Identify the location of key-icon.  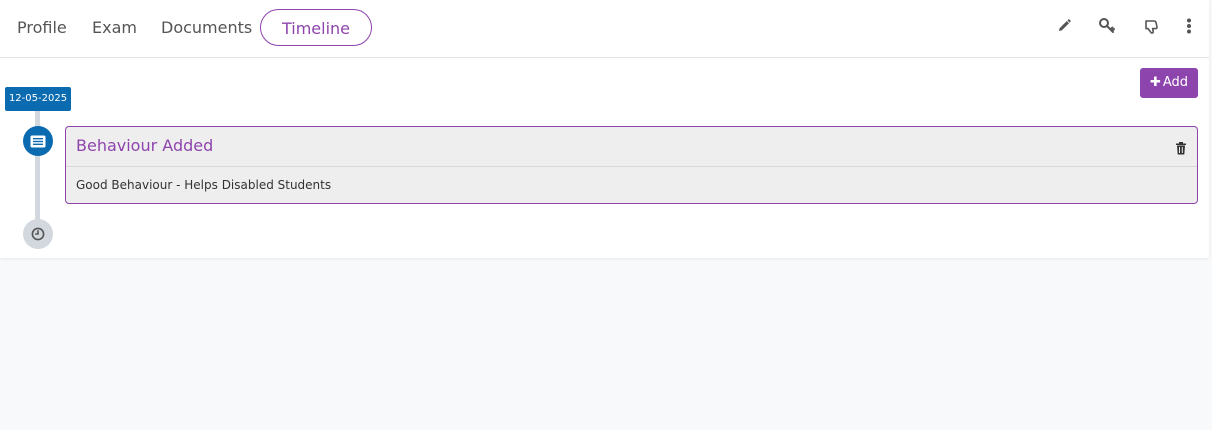
(1107, 26).